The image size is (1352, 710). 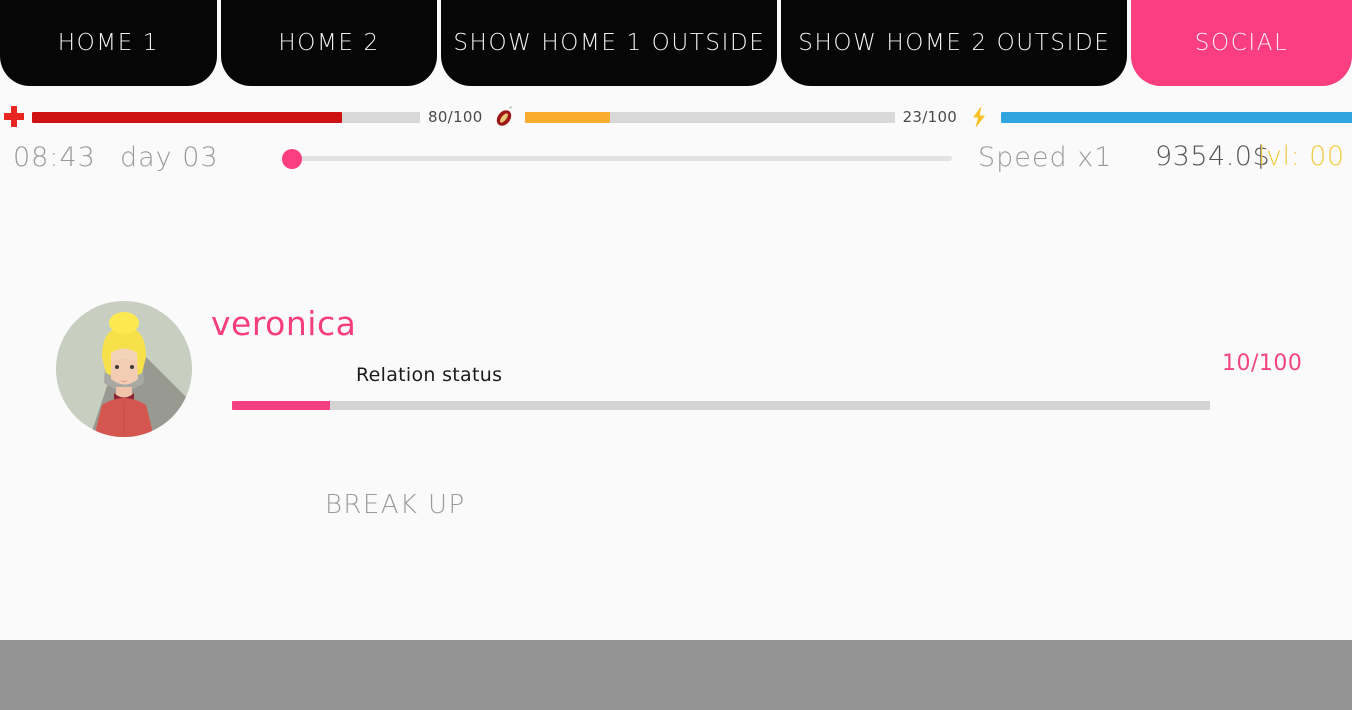 I want to click on money-display: 9354.0$, so click(x=1213, y=156).